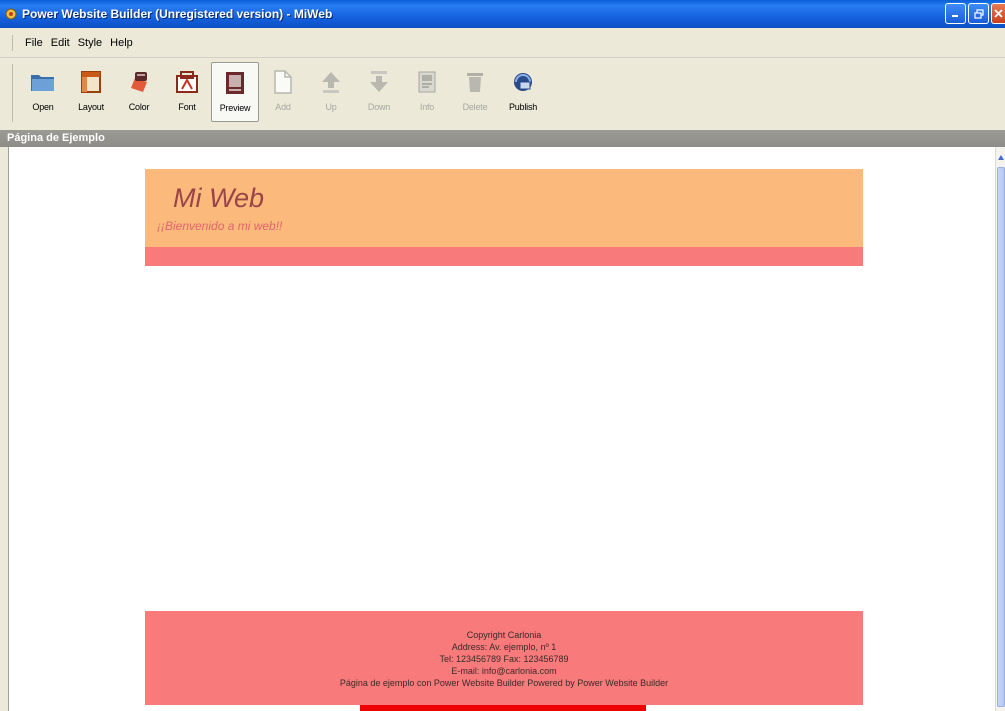 The image size is (1005, 711). What do you see at coordinates (219, 198) in the screenshot?
I see `site-title: Mi Web` at bounding box center [219, 198].